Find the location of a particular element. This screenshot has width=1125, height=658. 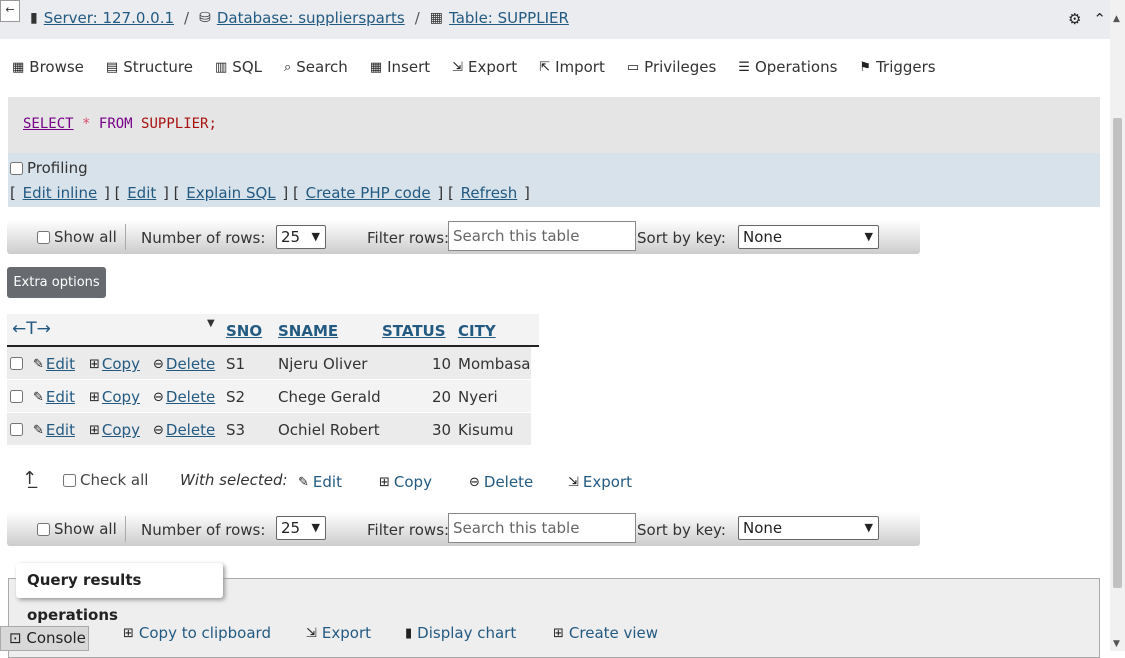

profiling-checkbox is located at coordinates (16, 168).